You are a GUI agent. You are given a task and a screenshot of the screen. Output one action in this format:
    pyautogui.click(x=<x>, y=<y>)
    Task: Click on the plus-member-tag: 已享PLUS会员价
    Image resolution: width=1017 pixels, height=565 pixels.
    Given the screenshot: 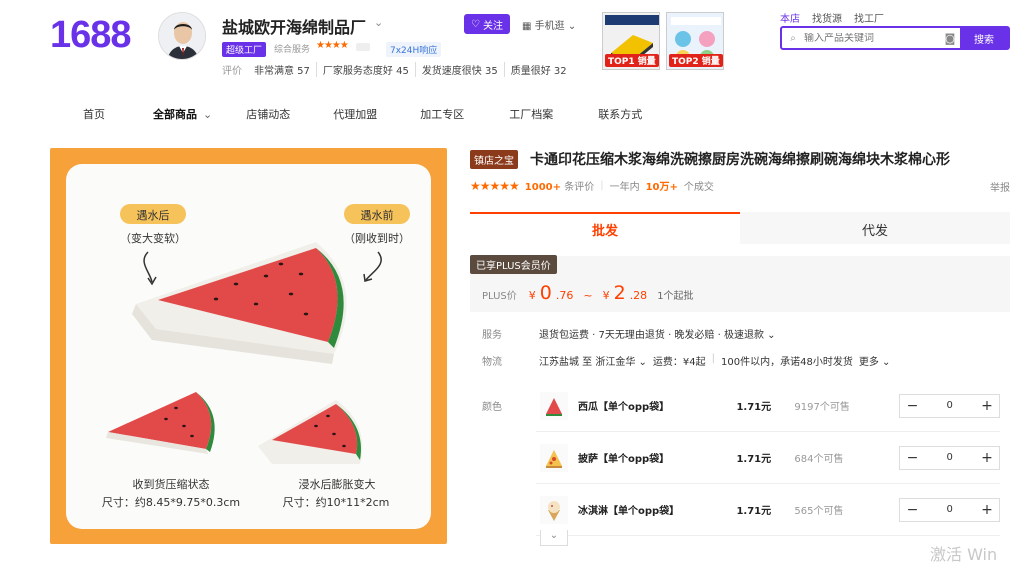 What is the action you would take?
    pyautogui.click(x=513, y=264)
    